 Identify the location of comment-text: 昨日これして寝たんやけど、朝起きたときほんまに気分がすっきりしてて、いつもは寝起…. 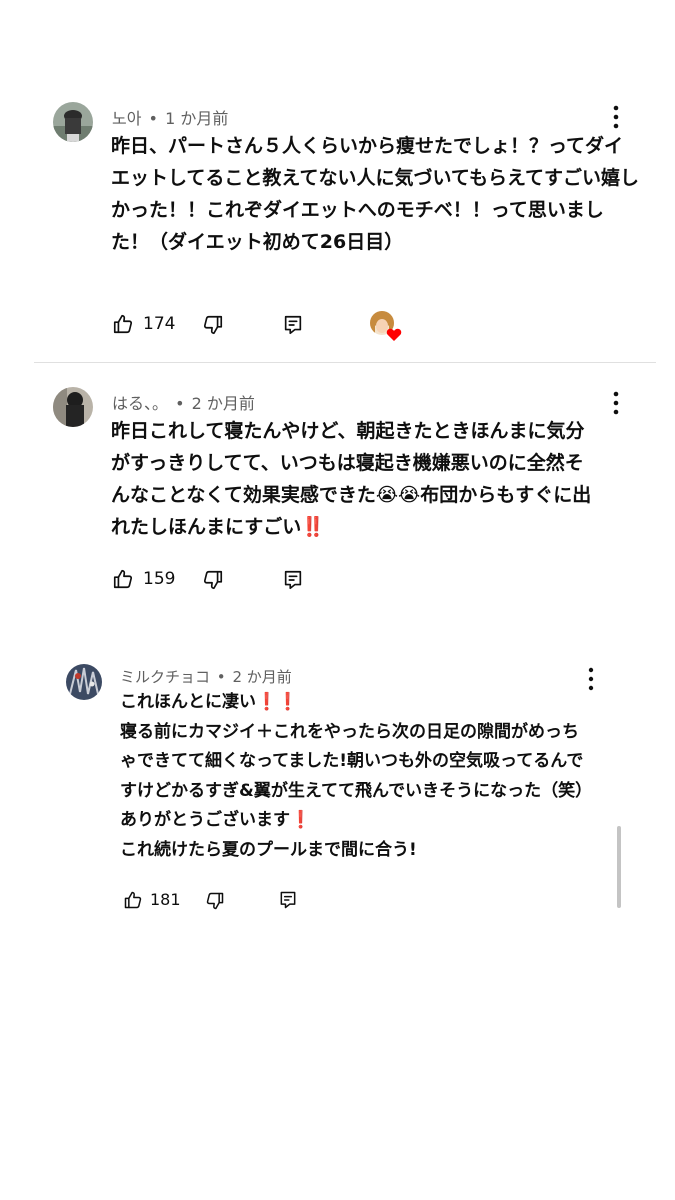
(351, 479).